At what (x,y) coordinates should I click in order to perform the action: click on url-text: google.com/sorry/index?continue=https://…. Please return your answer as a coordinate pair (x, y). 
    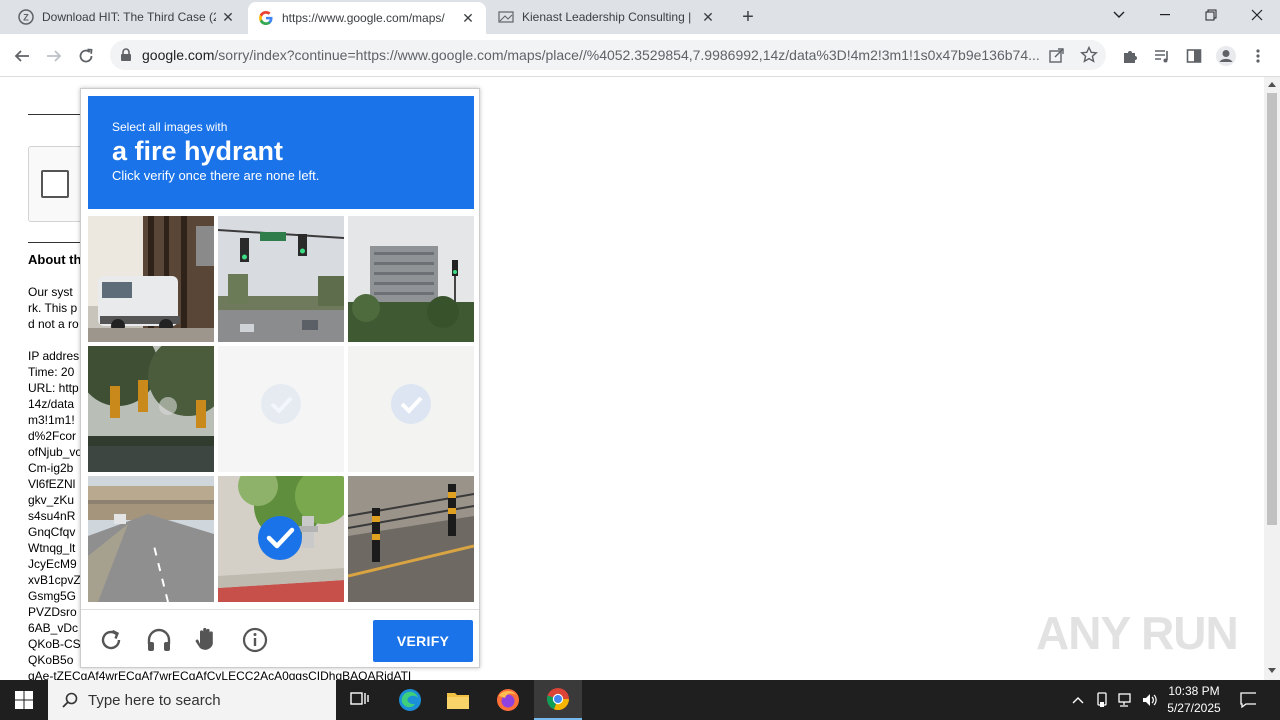
    Looking at the image, I should click on (591, 55).